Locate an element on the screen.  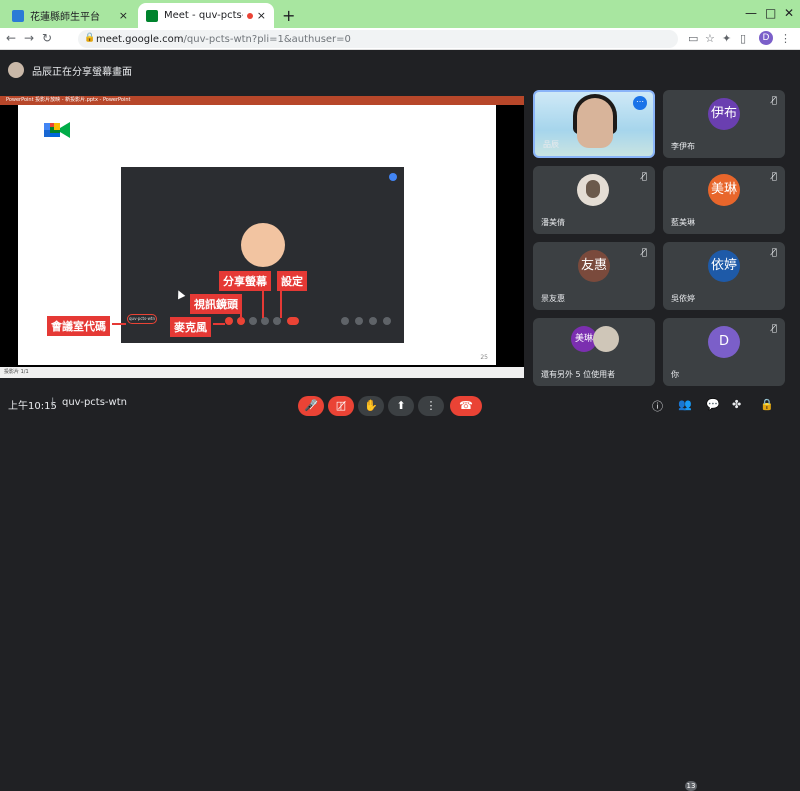
menu-kebab-icon: ⋮ is located at coordinates (785, 38).